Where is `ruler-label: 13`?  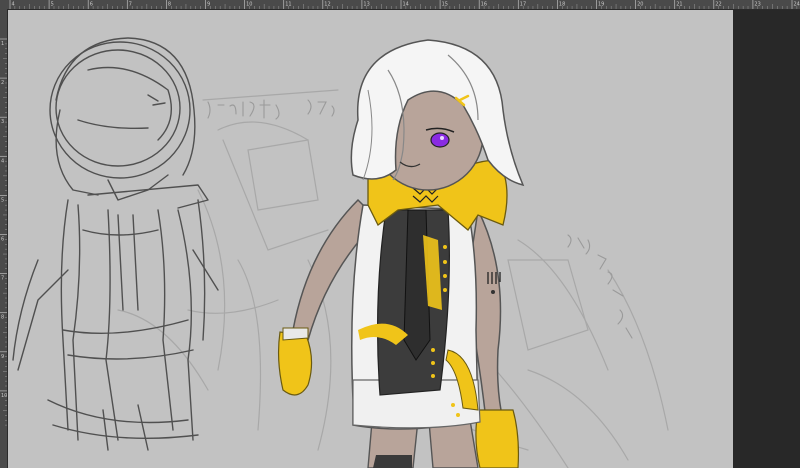
ruler-label: 13 is located at coordinates (366, 5).